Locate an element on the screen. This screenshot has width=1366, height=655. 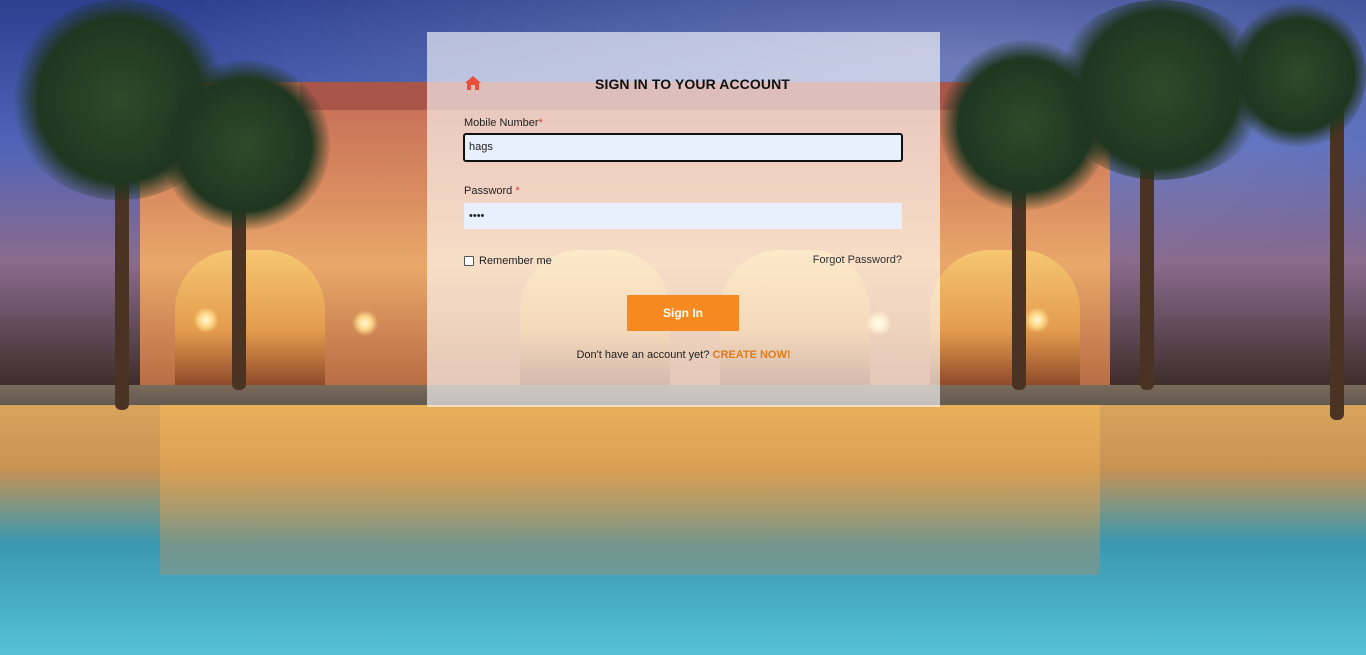
signup-prompt-text: Don't have an account yet? is located at coordinates (644, 355).